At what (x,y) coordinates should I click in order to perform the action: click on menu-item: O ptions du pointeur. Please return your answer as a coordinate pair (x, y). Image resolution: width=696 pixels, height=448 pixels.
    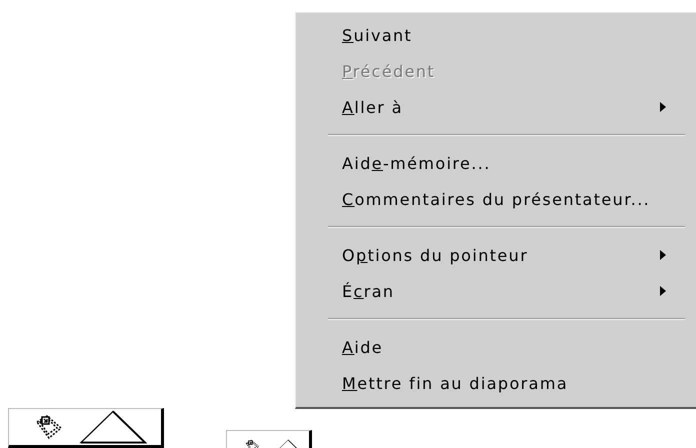
    Looking at the image, I should click on (496, 255).